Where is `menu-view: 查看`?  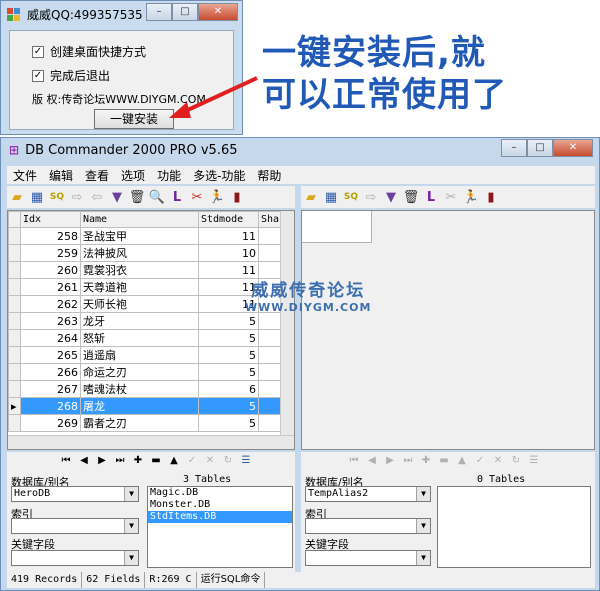 menu-view: 查看 is located at coordinates (97, 175).